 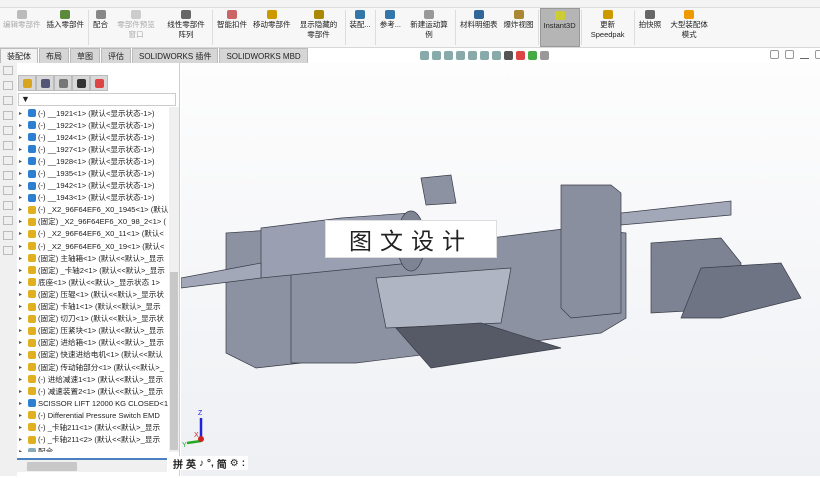 I want to click on command-button: 大型装配体模式, so click(x=689, y=27).